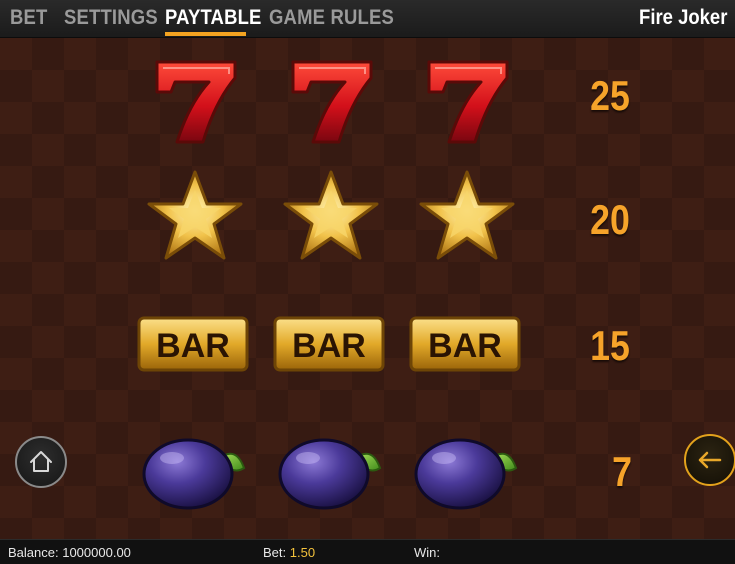  Describe the element at coordinates (610, 95) in the screenshot. I see `payout-value: 25` at that location.